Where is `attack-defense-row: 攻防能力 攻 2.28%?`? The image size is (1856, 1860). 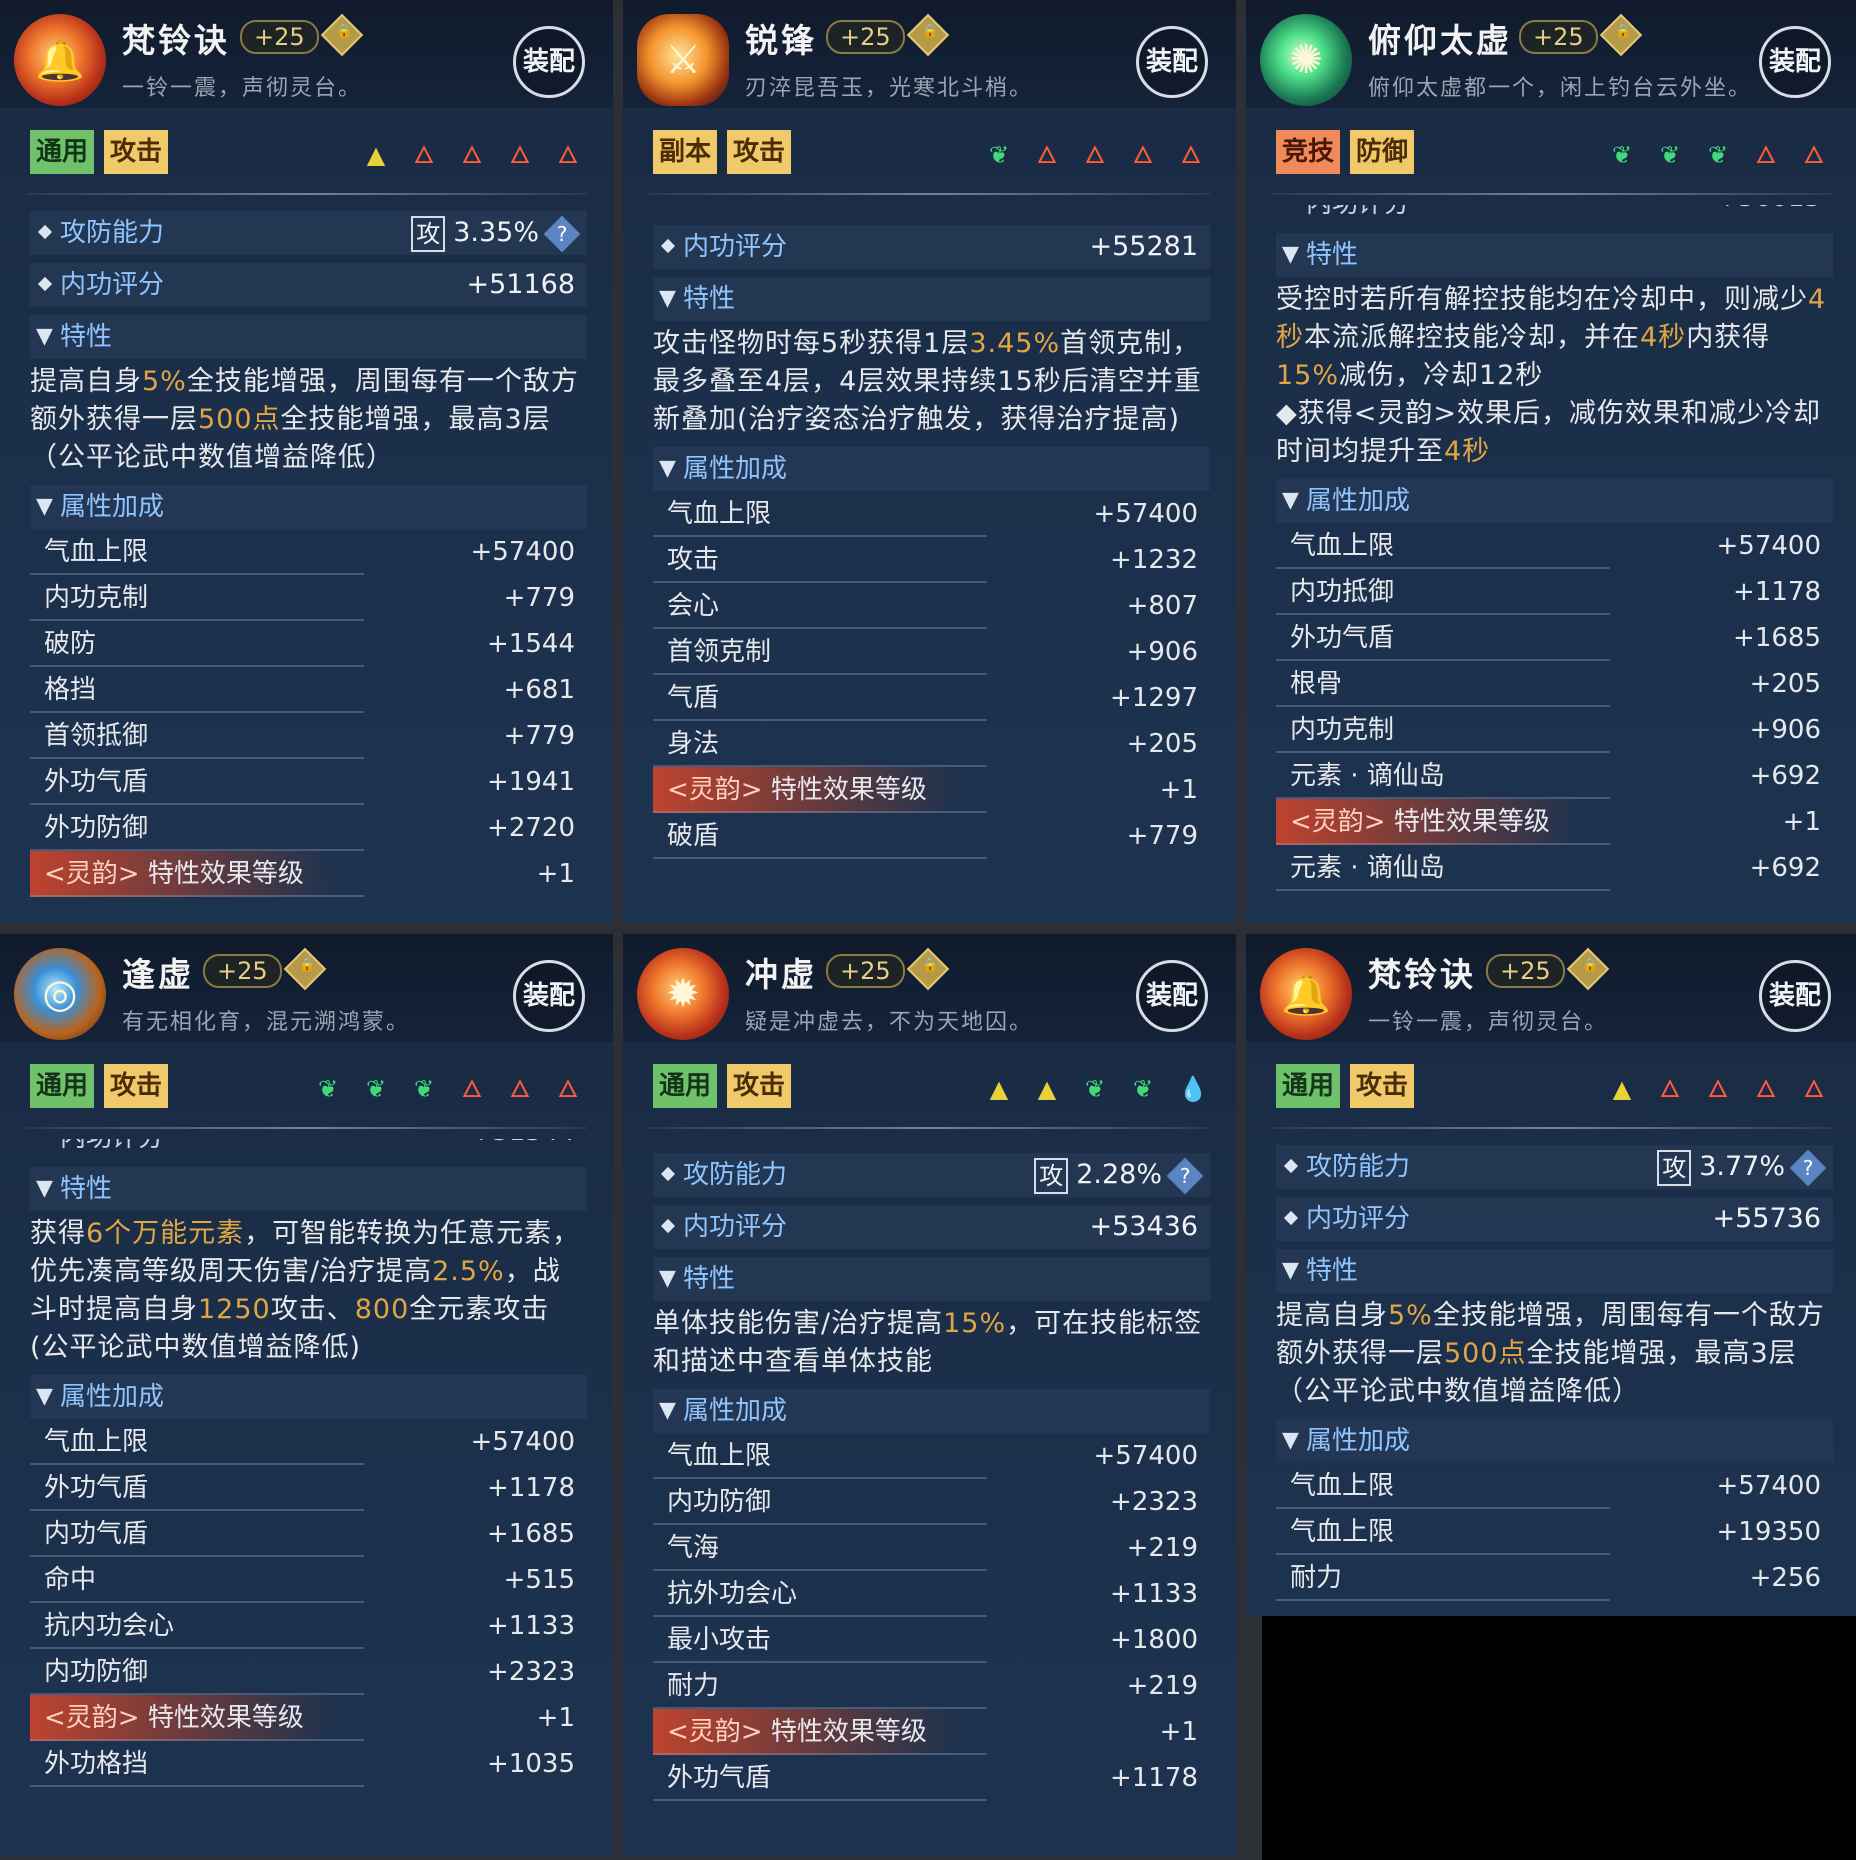 attack-defense-row: 攻防能力 攻 2.28%? is located at coordinates (931, 1175).